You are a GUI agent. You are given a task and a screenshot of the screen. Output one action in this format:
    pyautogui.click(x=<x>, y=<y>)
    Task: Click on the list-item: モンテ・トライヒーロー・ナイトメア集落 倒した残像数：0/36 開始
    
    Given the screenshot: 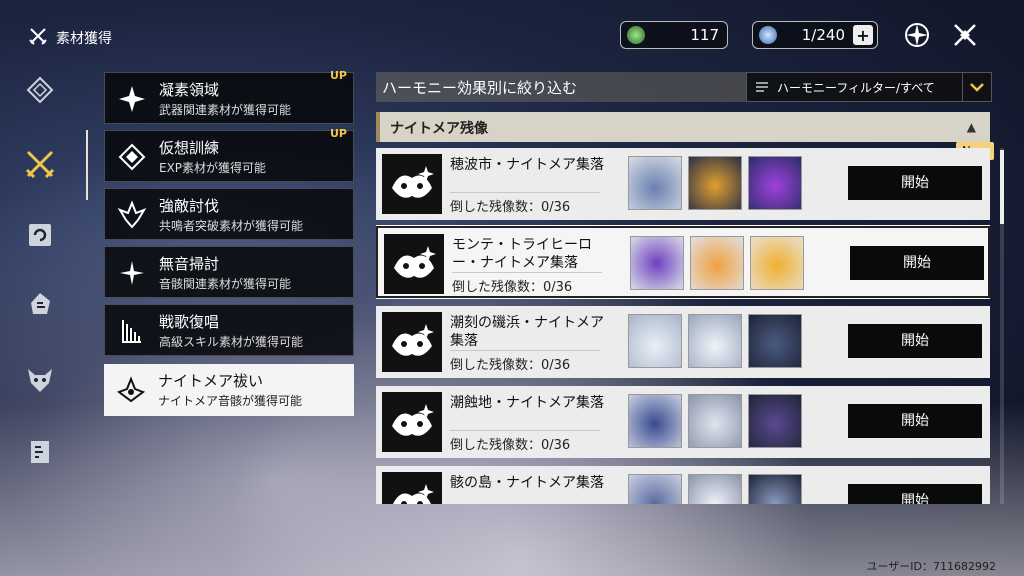 What is the action you would take?
    pyautogui.click(x=683, y=262)
    